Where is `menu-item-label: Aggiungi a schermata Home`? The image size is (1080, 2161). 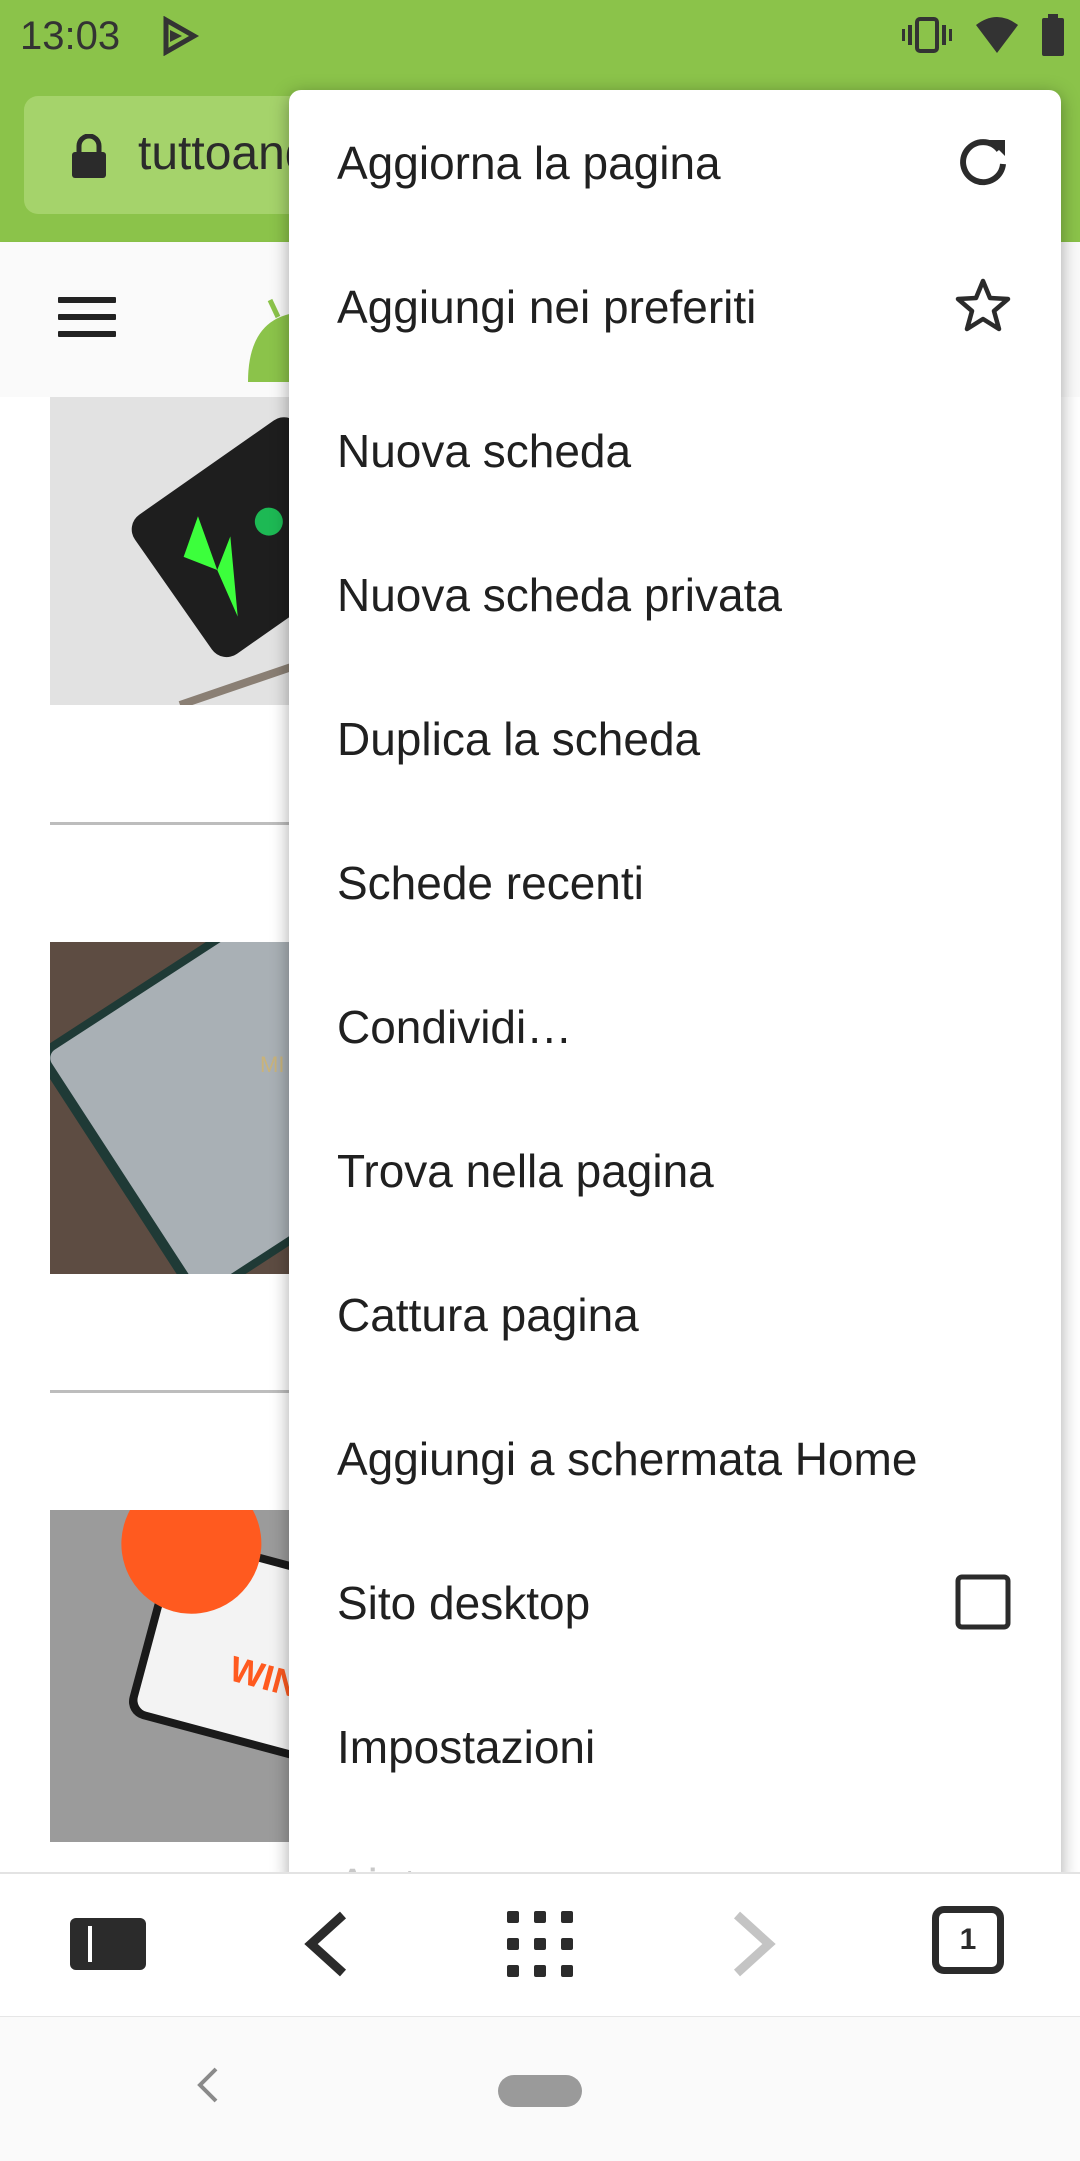 menu-item-label: Aggiungi a schermata Home is located at coordinates (627, 1459).